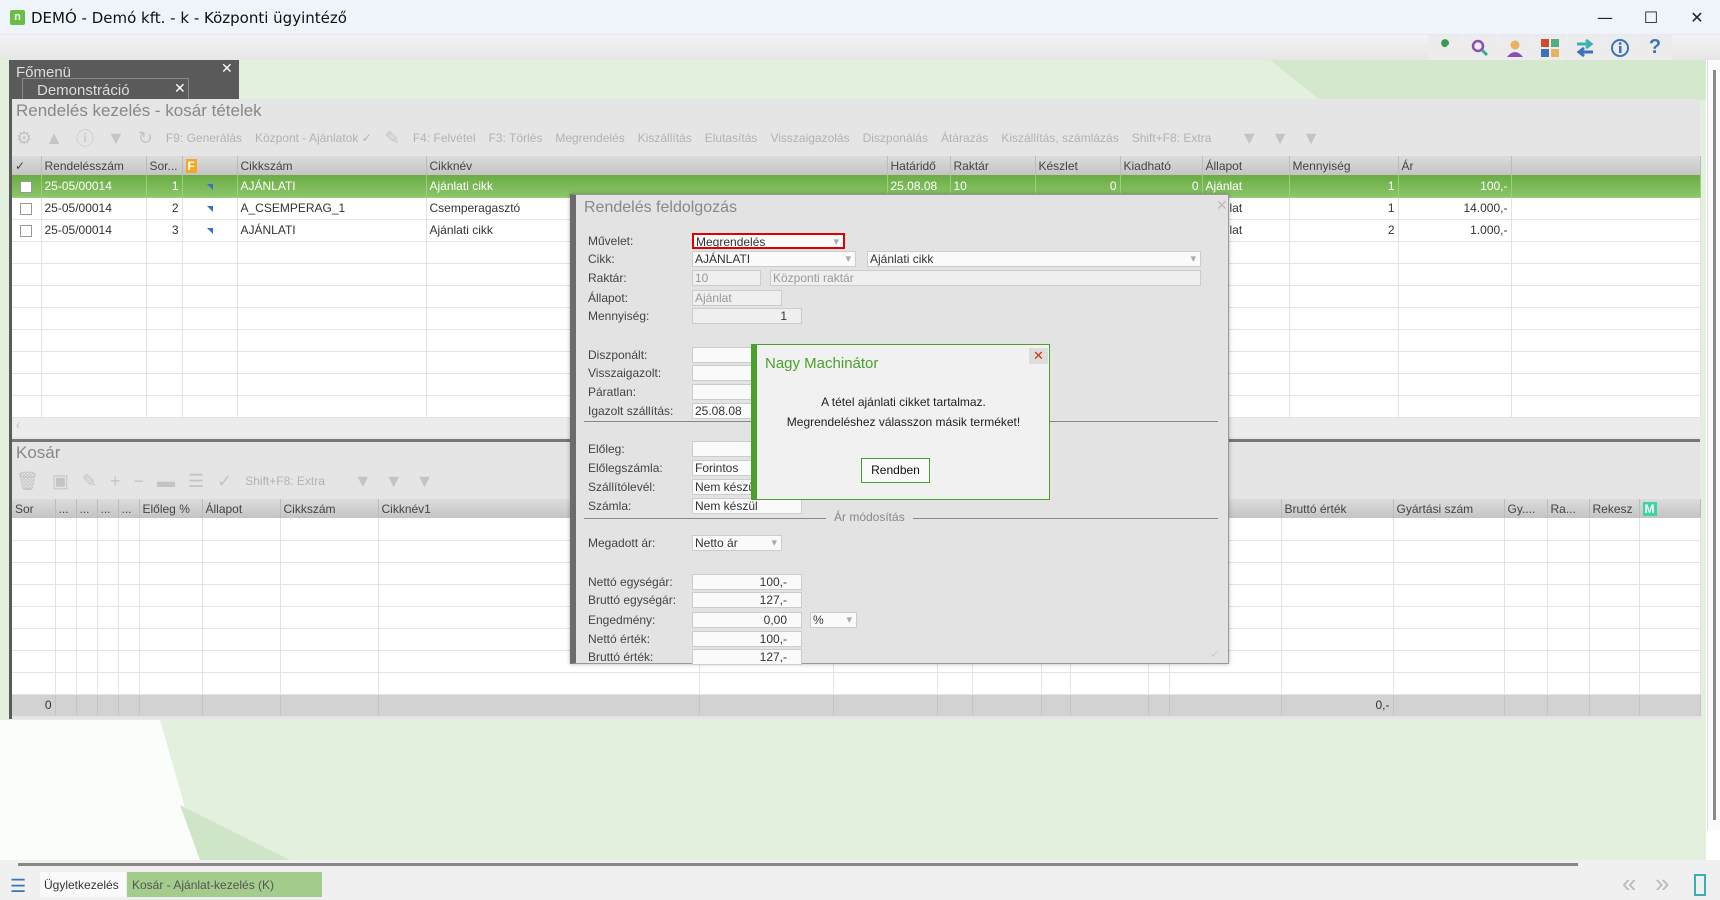 This screenshot has height=900, width=1720. Describe the element at coordinates (895, 470) in the screenshot. I see `ok-button: Rendben` at that location.